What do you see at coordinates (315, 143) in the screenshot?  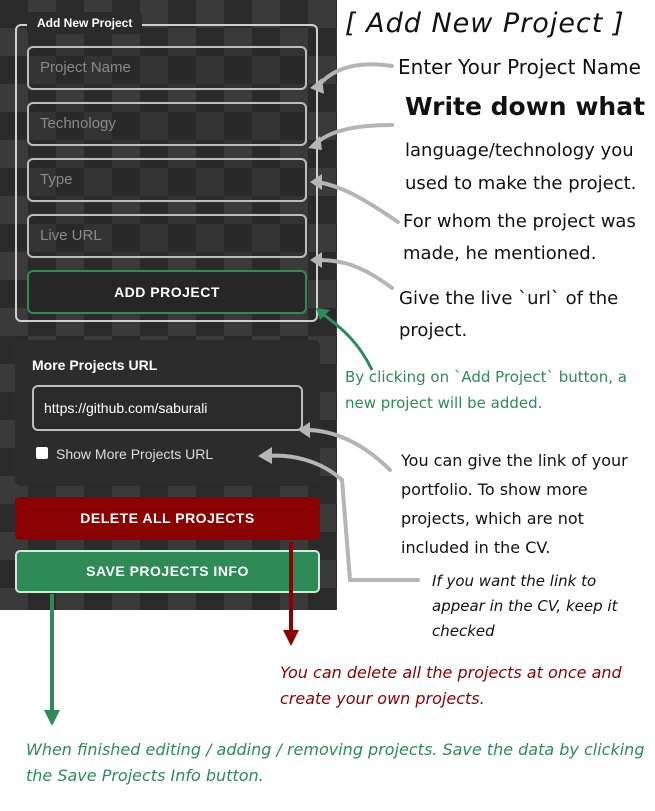 I see `arrow-head-tech` at bounding box center [315, 143].